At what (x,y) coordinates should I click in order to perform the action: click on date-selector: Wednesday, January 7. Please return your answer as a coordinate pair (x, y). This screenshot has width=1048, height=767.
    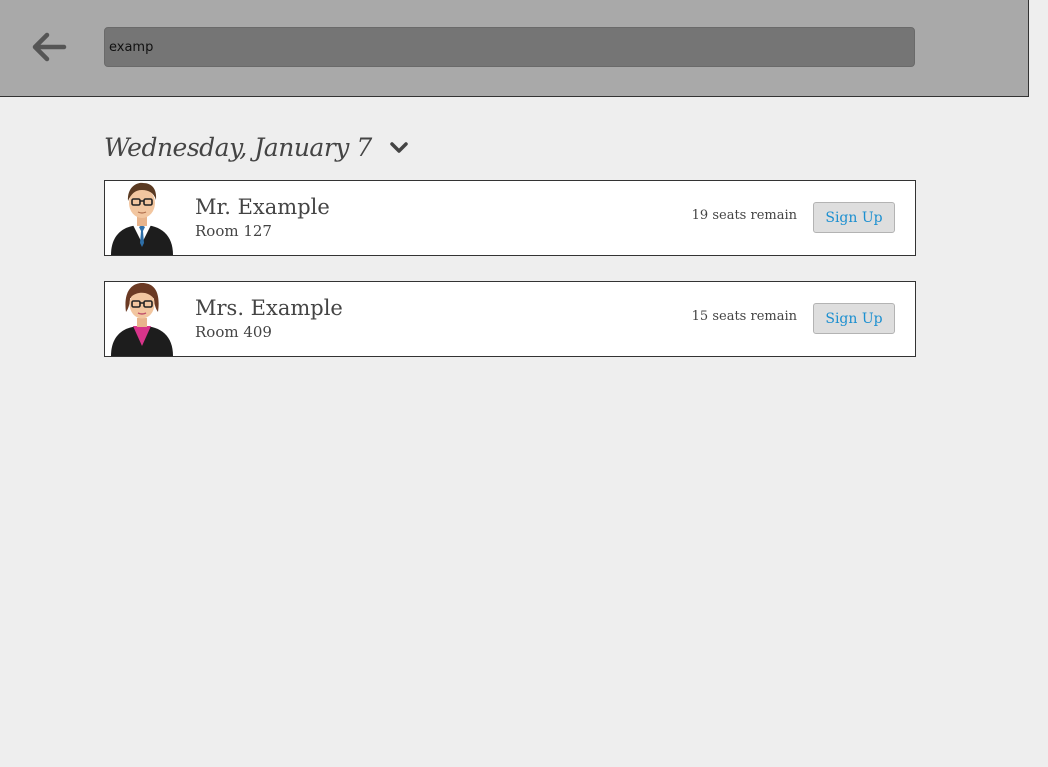
    Looking at the image, I should click on (257, 147).